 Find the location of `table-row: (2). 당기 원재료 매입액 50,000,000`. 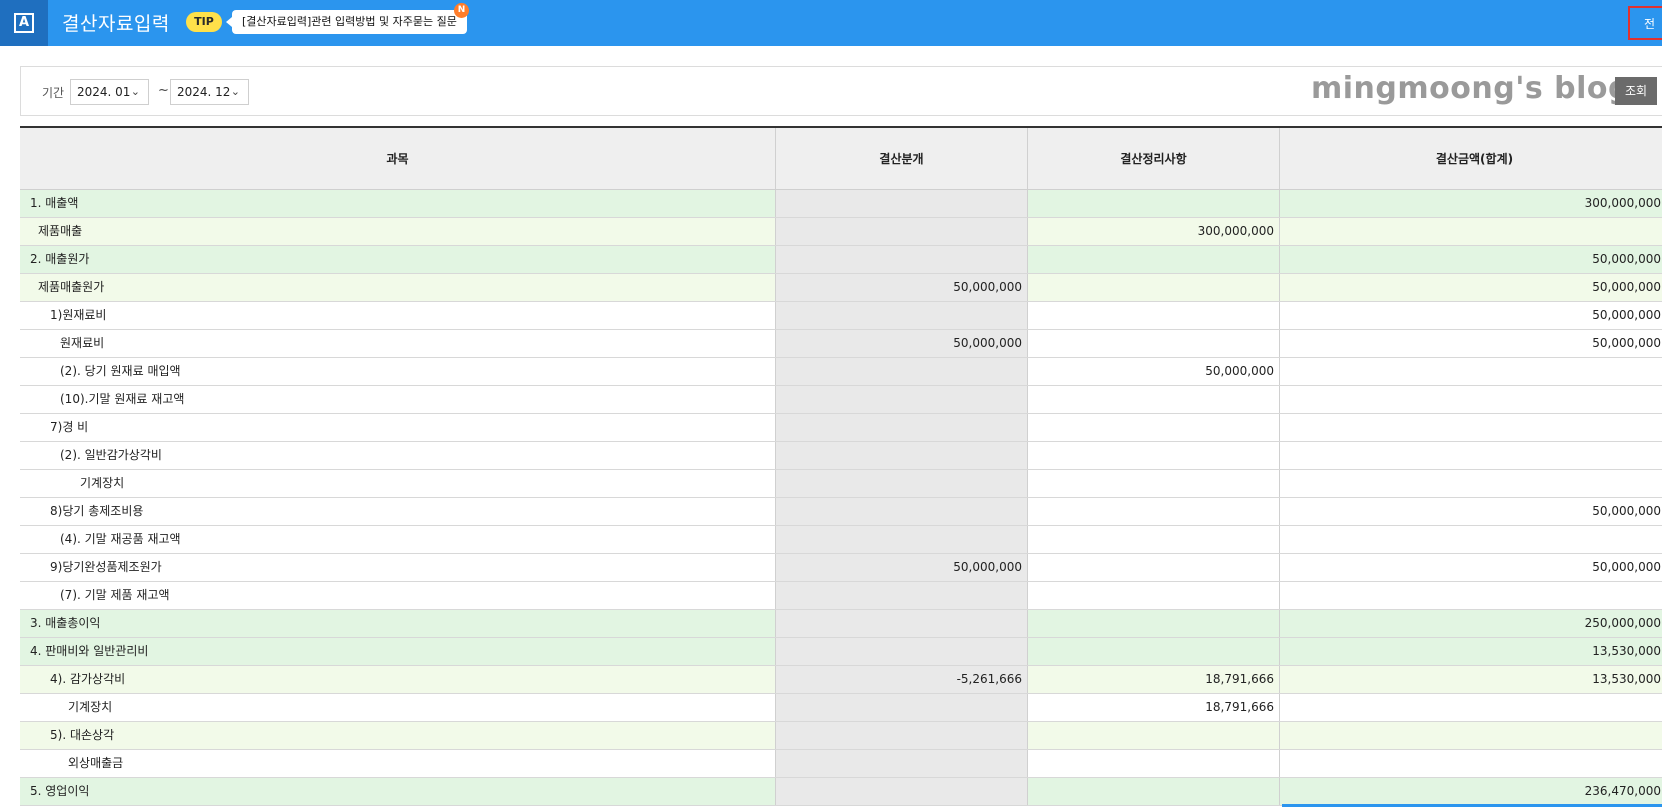

table-row: (2). 당기 원재료 매입액 50,000,000 is located at coordinates (841, 372).